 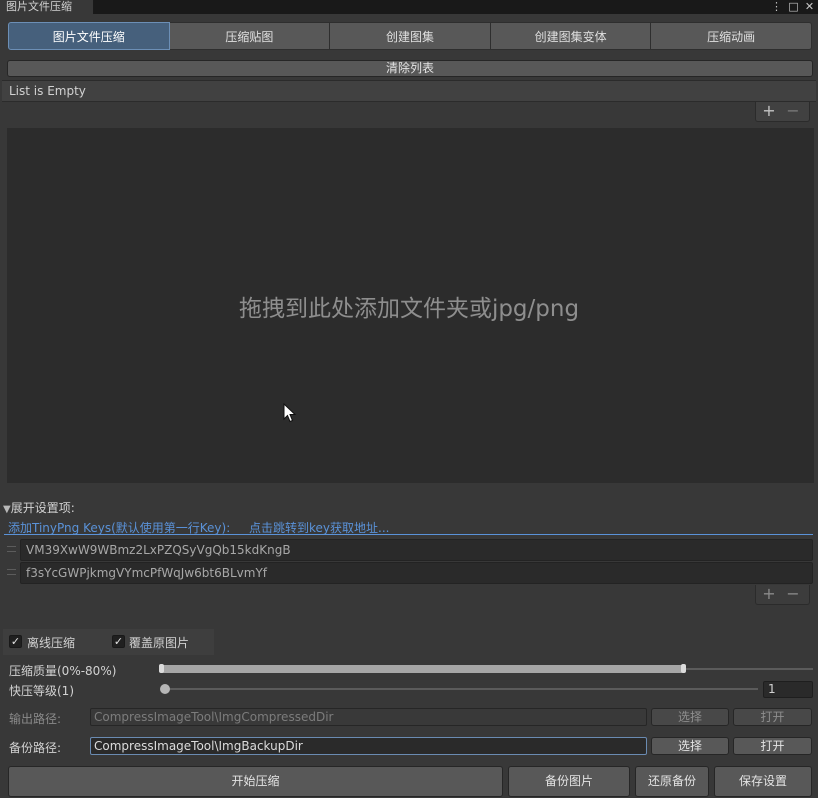 I want to click on settings-foldout: ▼展开设置项:, so click(x=39, y=507).